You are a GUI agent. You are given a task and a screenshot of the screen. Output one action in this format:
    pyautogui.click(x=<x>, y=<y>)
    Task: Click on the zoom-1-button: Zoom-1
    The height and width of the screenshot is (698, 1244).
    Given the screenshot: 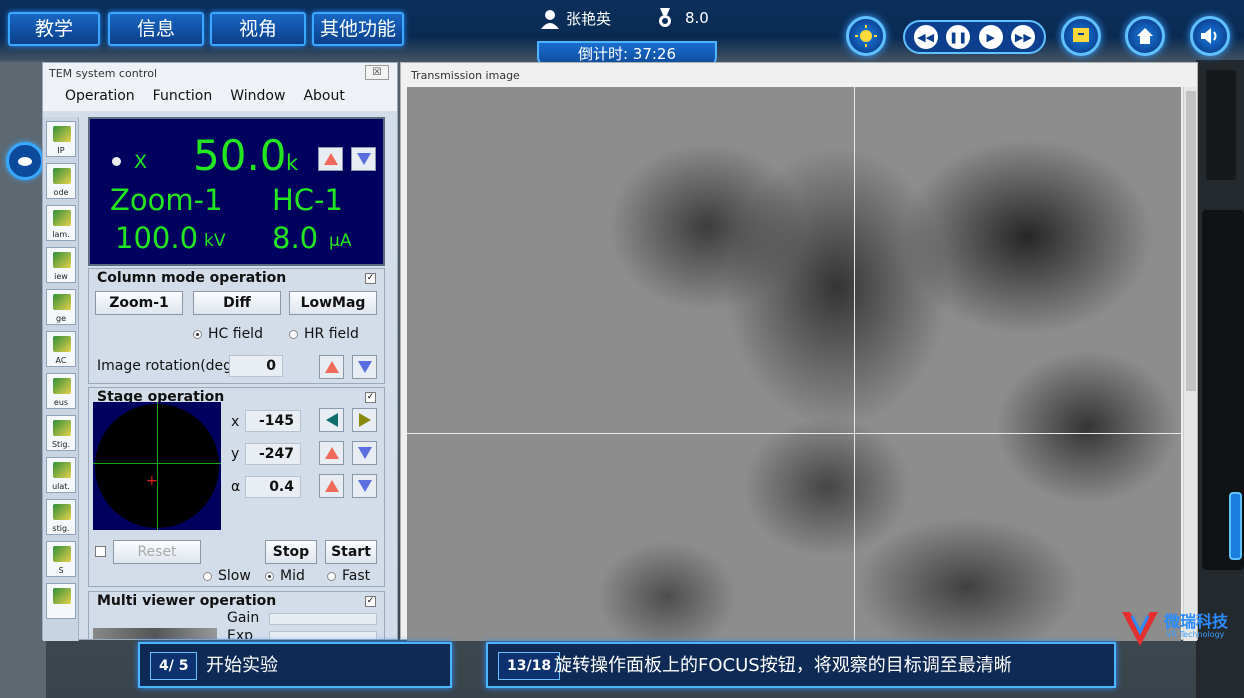 What is the action you would take?
    pyautogui.click(x=139, y=303)
    